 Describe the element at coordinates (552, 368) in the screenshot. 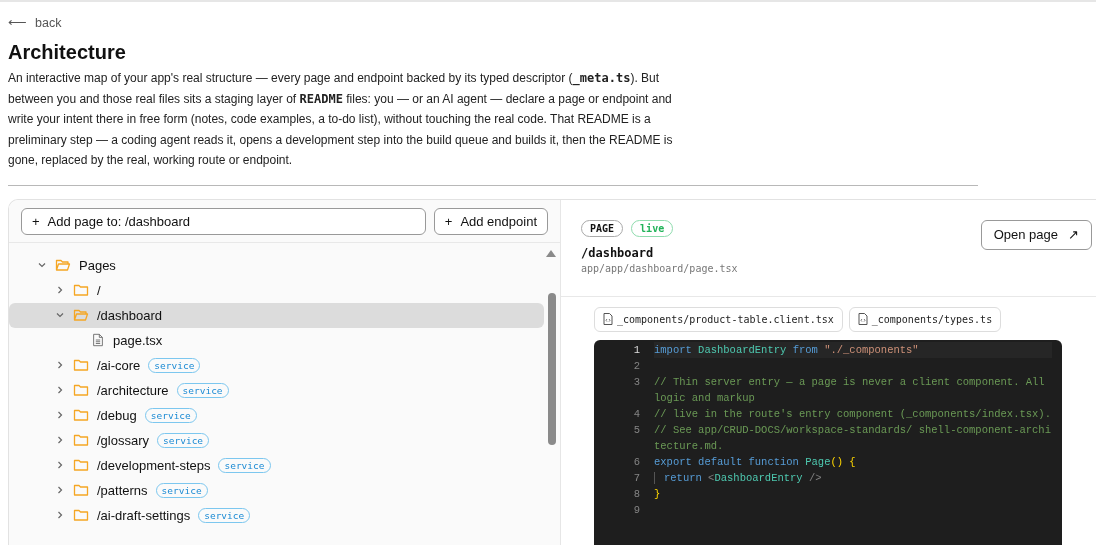

I see `scrollbar-thumb` at that location.